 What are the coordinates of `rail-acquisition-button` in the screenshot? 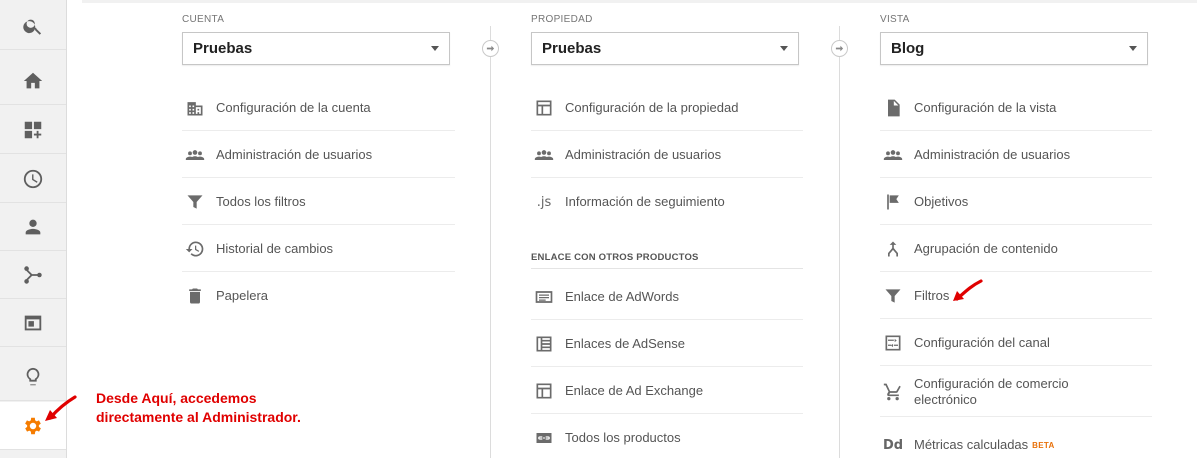 It's located at (33, 275).